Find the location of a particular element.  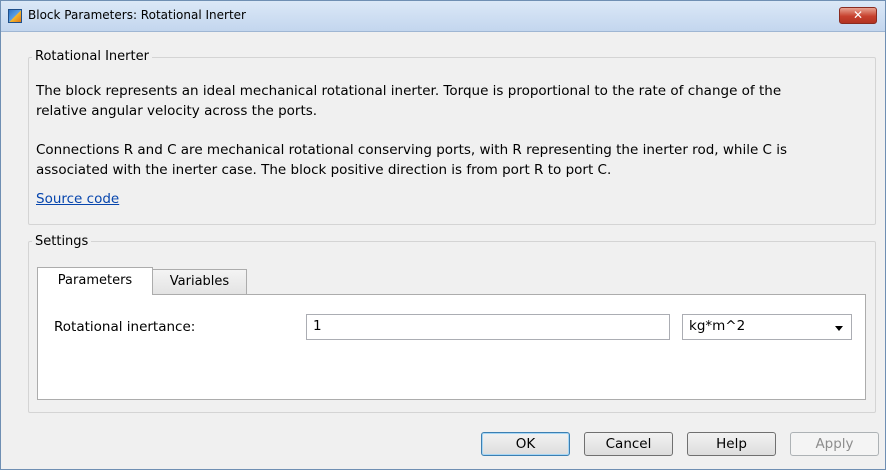

unit-value: kg*m^2 is located at coordinates (717, 326).